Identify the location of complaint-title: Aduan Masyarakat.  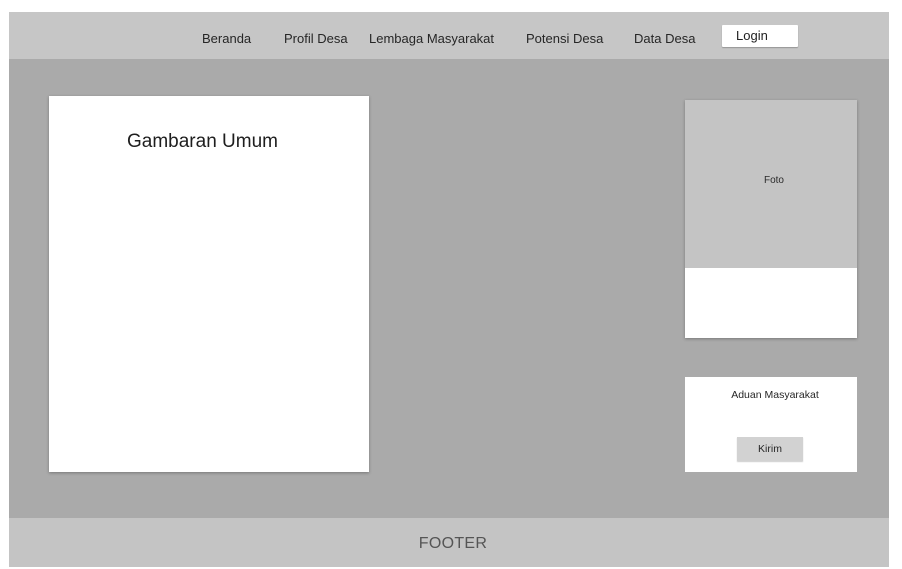
(775, 395).